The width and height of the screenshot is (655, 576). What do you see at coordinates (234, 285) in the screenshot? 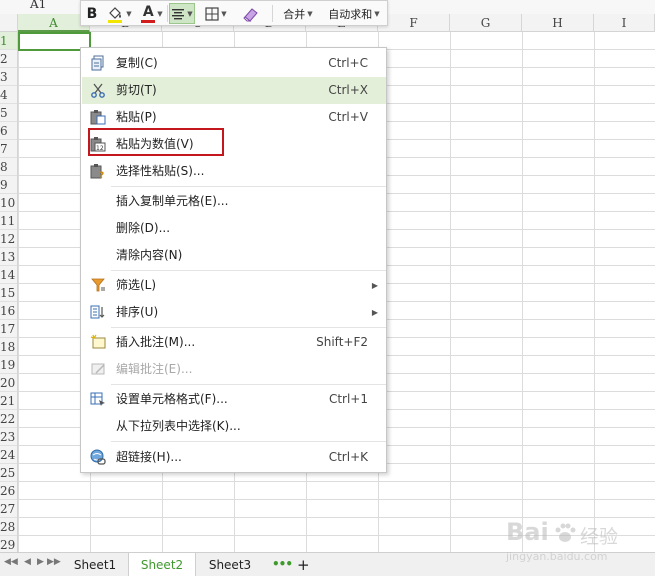
I see `menu-item-filter: 筛选(L) ▶` at bounding box center [234, 285].